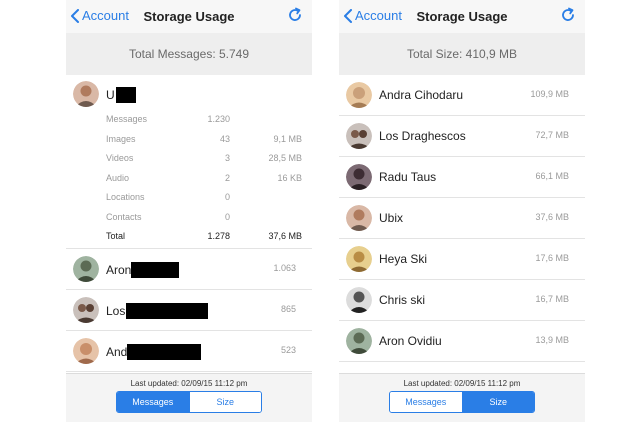  What do you see at coordinates (403, 259) in the screenshot?
I see `contact-name: Heya Ski` at bounding box center [403, 259].